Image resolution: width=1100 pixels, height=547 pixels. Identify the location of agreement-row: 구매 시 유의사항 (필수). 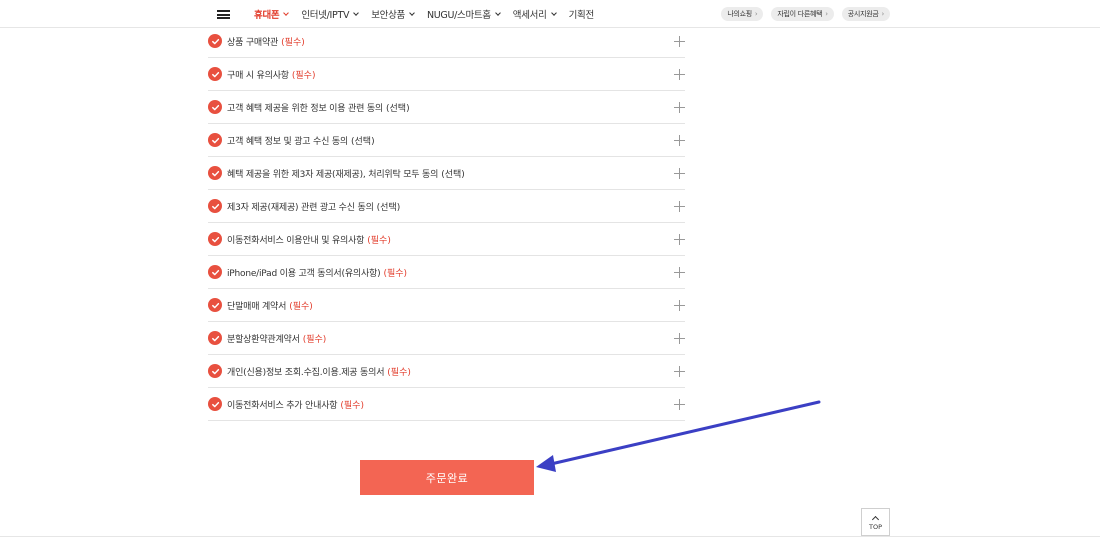
(446, 74).